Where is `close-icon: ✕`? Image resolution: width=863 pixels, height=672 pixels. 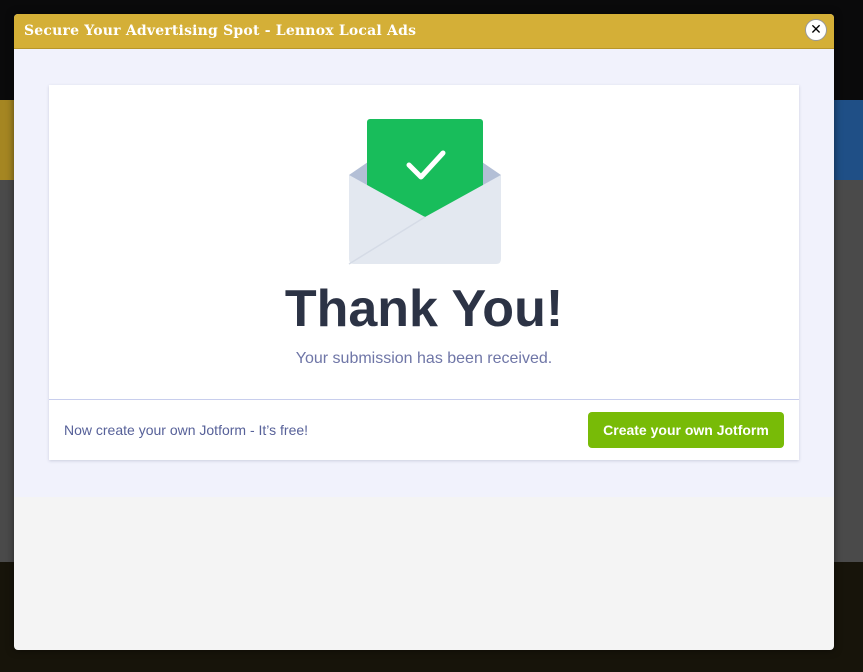 close-icon: ✕ is located at coordinates (816, 29).